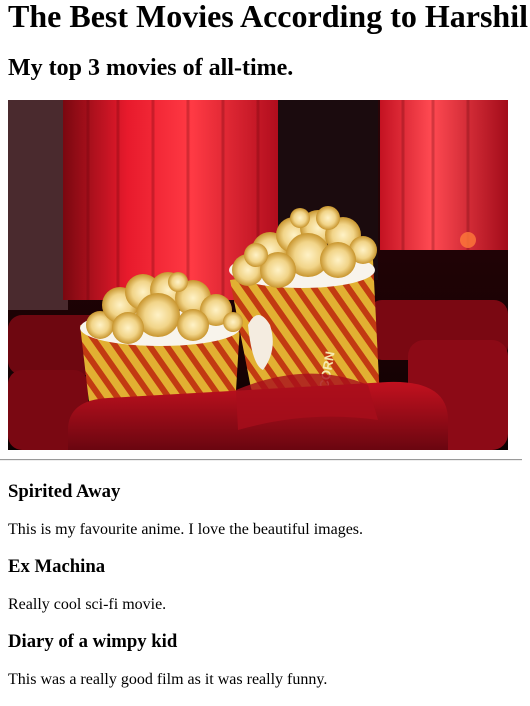 This screenshot has width=530, height=706. I want to click on page-subtitle: My top 3 movies of all-time., so click(151, 68).